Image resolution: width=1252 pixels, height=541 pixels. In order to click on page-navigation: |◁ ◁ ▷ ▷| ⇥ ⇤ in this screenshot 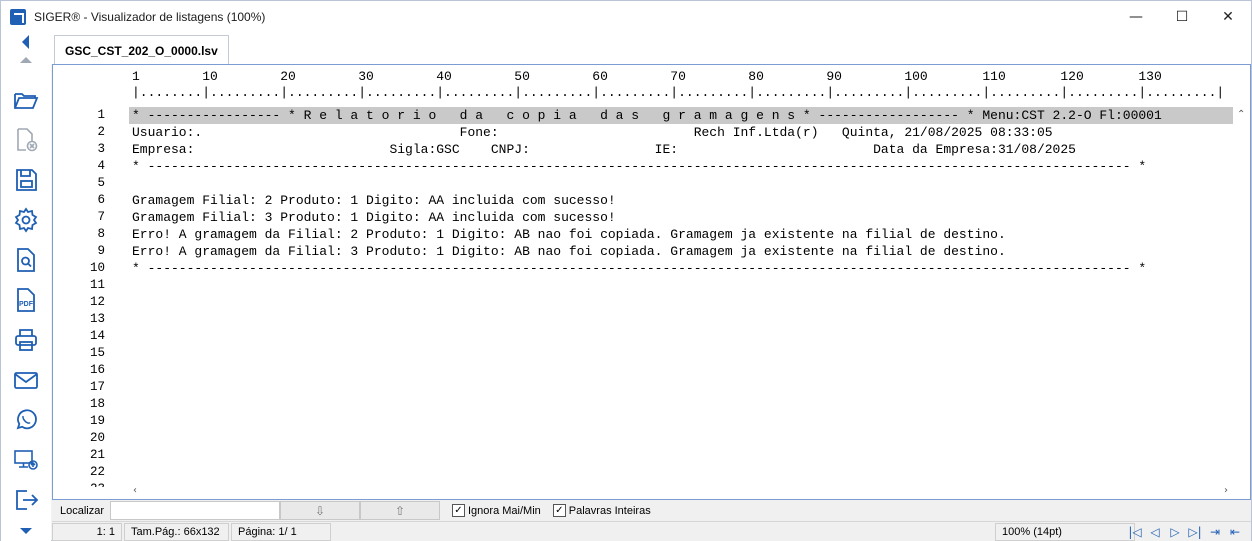, I will do `click(1185, 532)`.